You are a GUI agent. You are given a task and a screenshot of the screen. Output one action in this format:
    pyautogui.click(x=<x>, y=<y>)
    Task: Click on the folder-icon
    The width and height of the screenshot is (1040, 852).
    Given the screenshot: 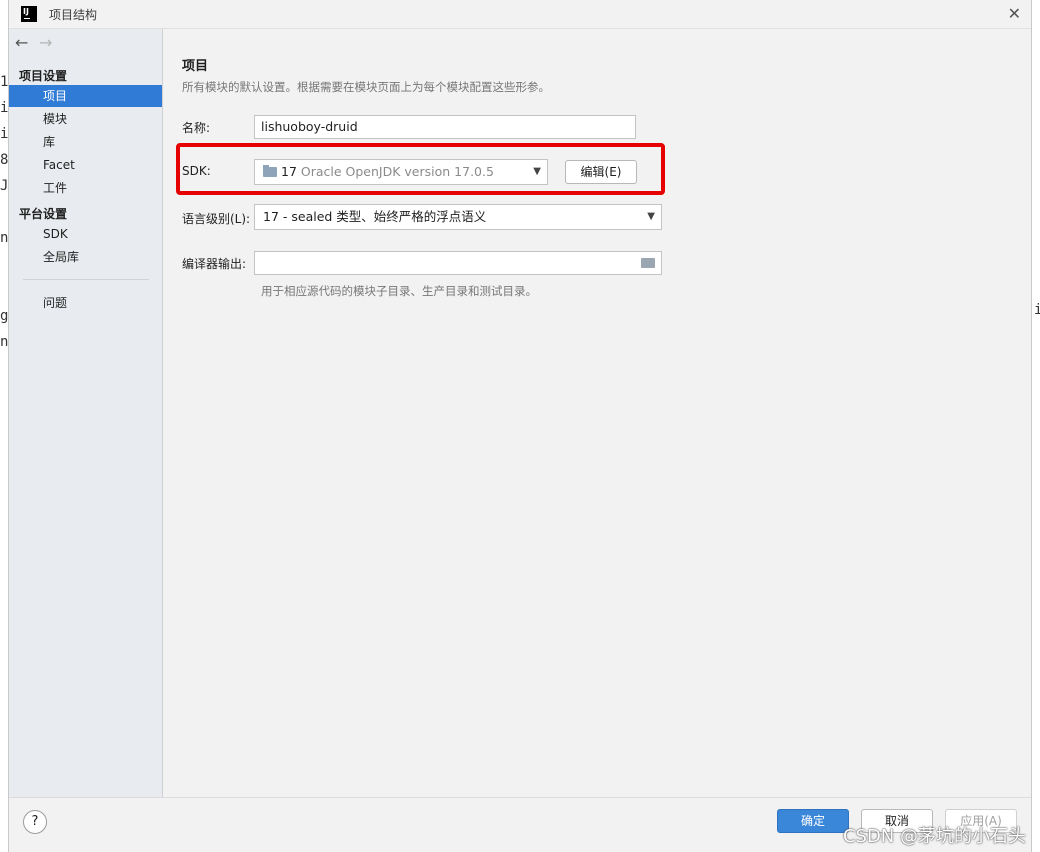 What is the action you would take?
    pyautogui.click(x=270, y=171)
    